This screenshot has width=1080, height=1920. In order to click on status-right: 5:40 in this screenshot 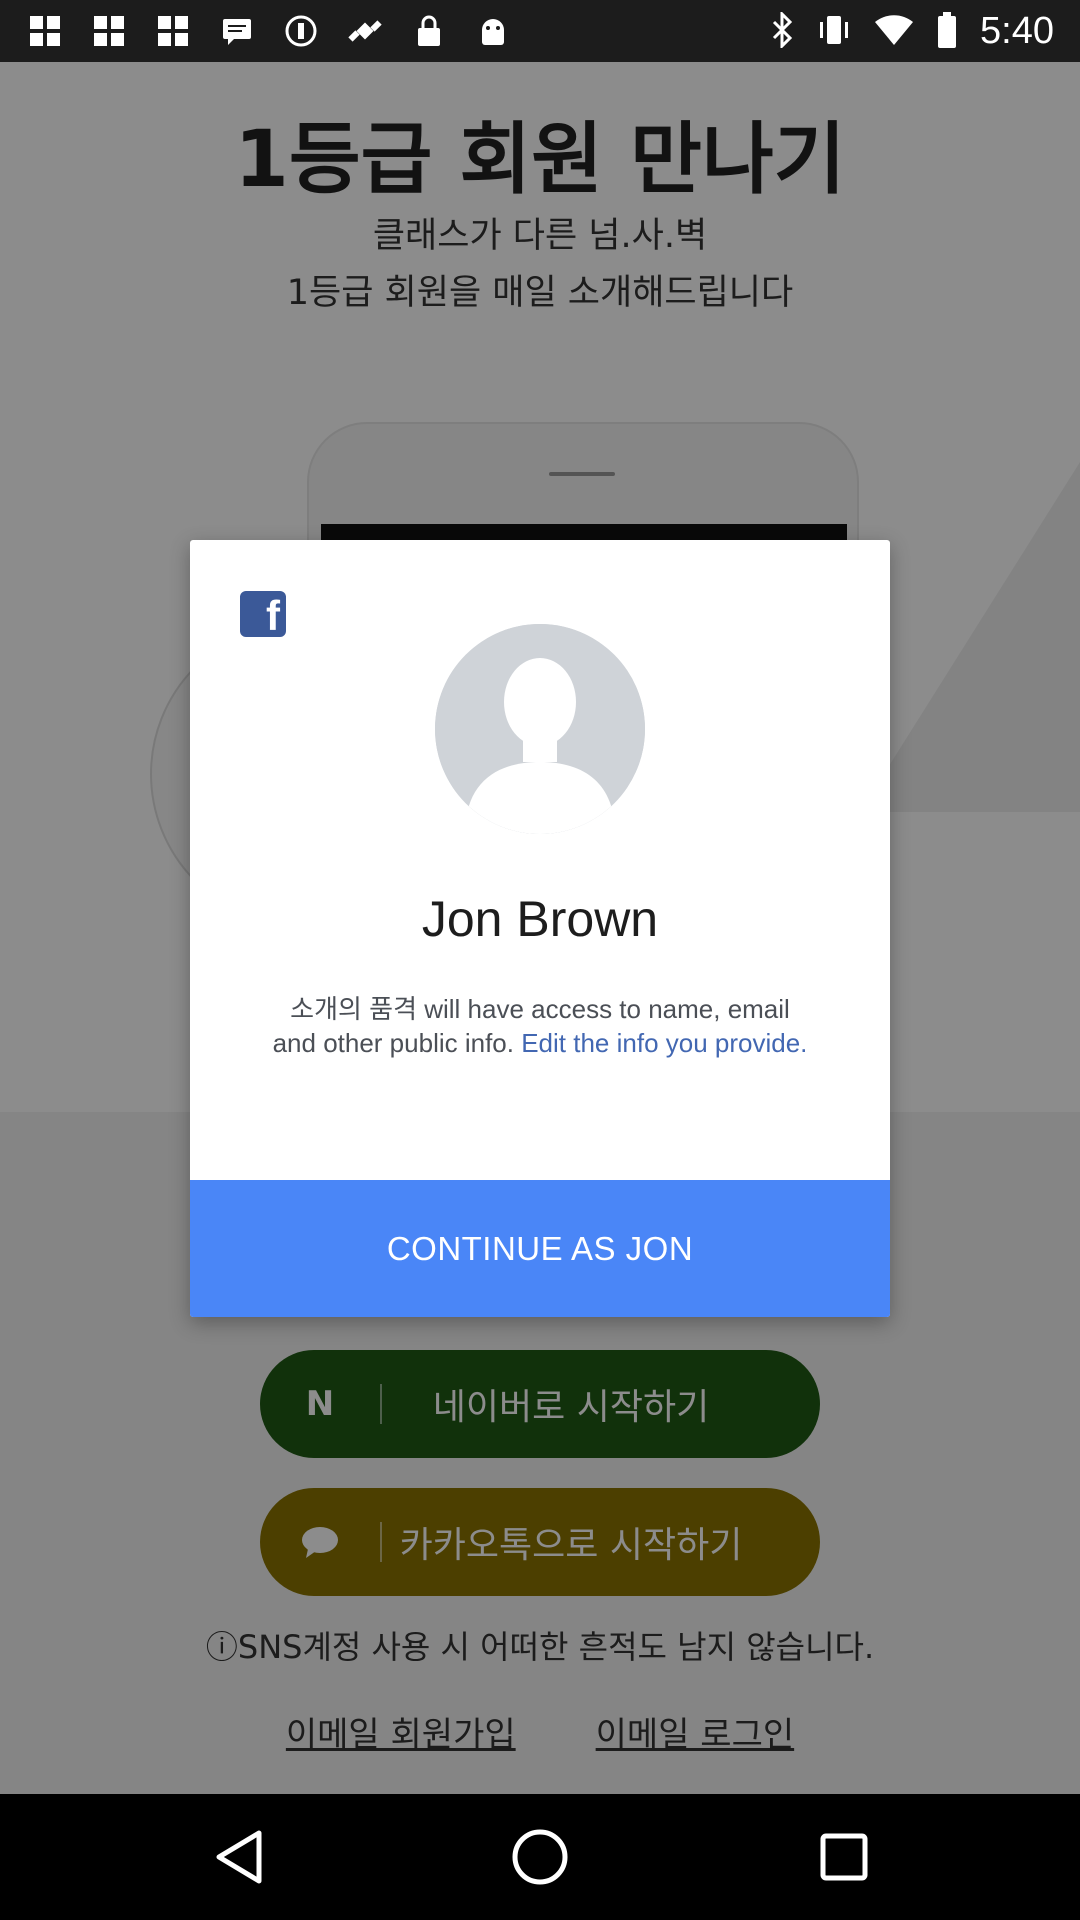, I will do `click(912, 31)`.